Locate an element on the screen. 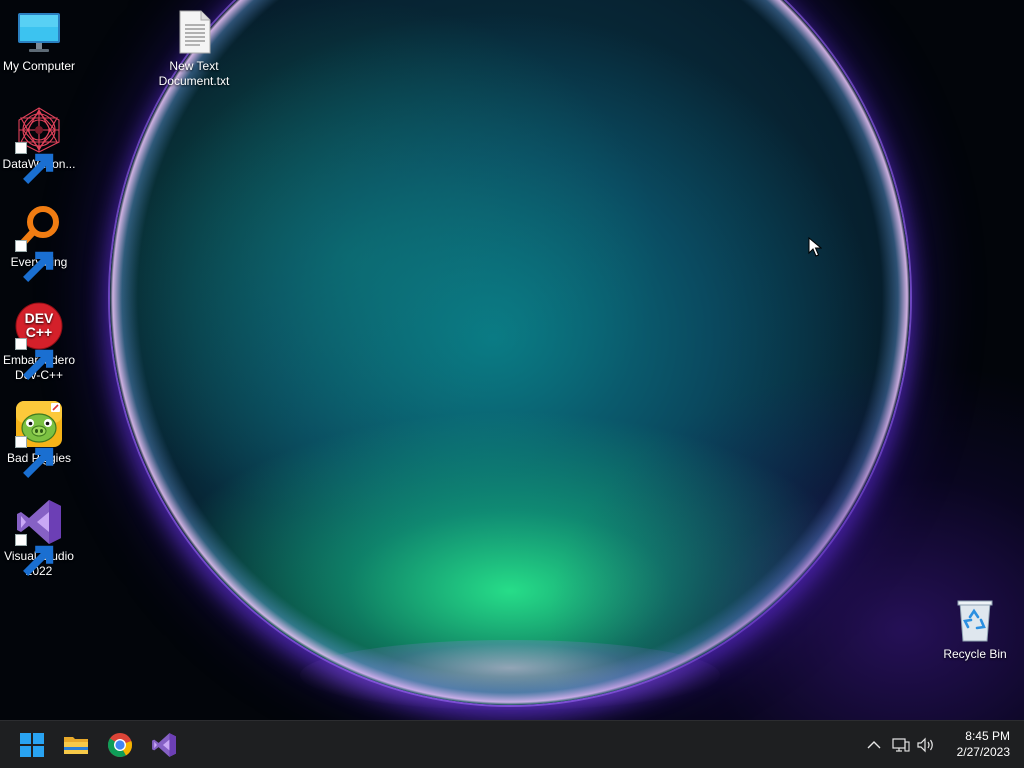  desktop-icon-my-computer: My Computer is located at coordinates (39, 41).